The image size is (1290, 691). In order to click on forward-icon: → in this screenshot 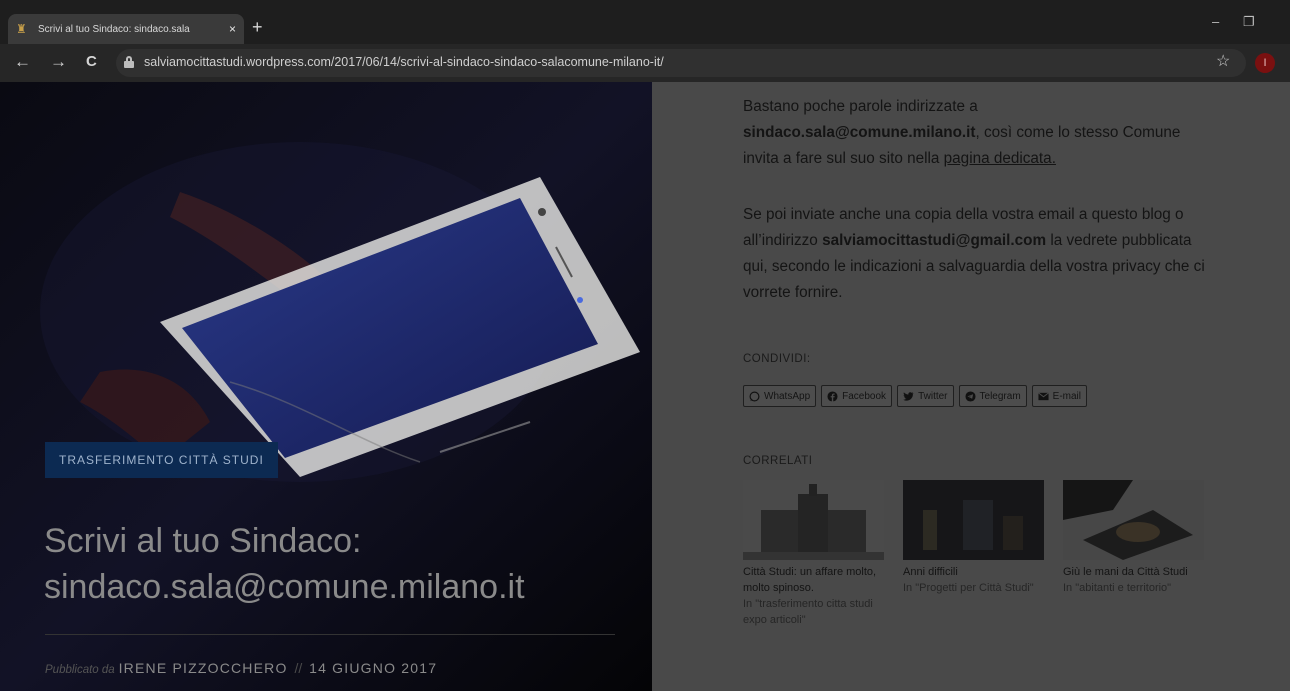, I will do `click(58, 62)`.